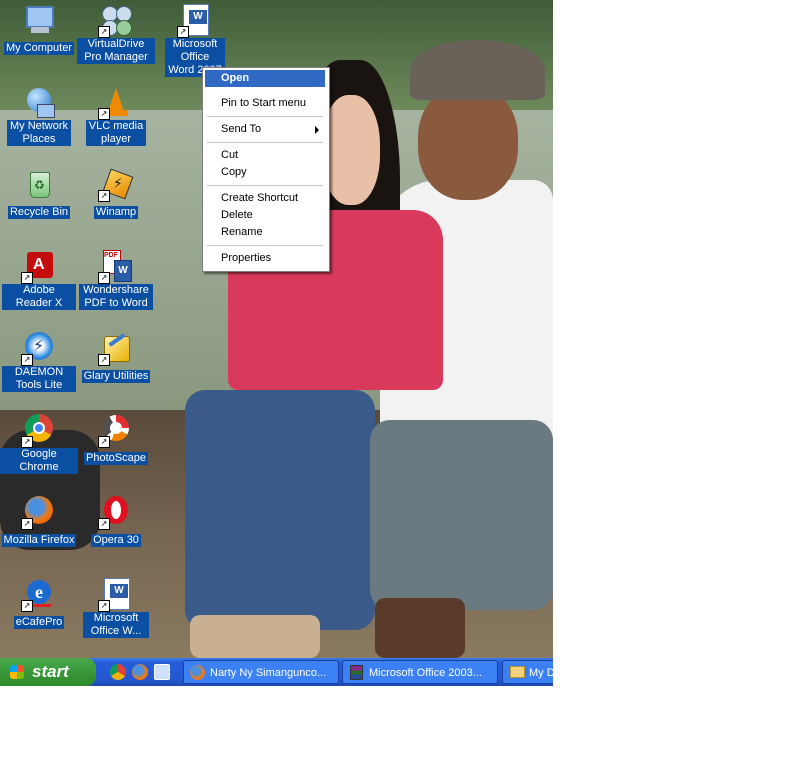  I want to click on desktop-icon-adobe-reader: A ↗ Adobe Reader X, so click(39, 280).